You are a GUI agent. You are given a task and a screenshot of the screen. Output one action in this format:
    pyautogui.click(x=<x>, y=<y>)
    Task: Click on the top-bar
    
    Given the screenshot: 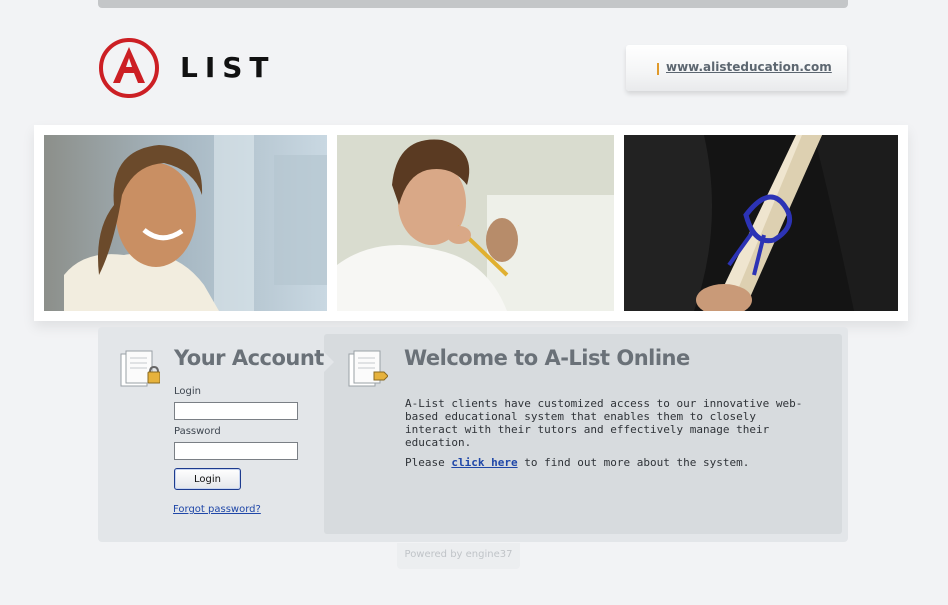 What is the action you would take?
    pyautogui.click(x=473, y=4)
    